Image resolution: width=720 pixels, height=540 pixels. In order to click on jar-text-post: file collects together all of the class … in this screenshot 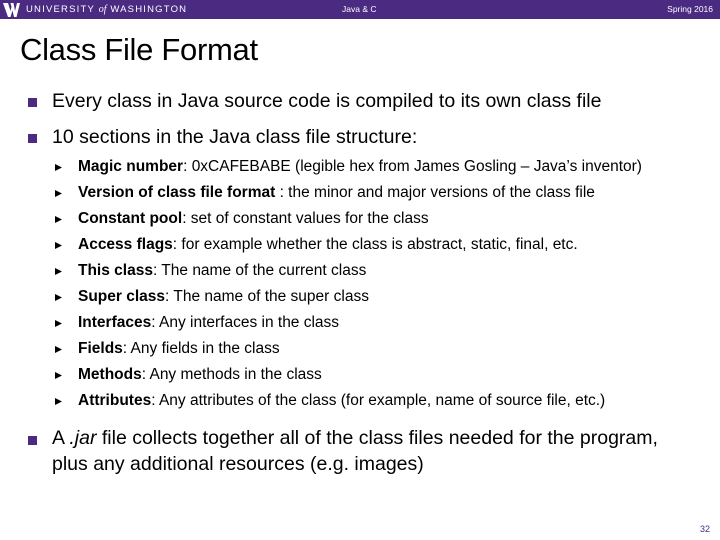, I will do `click(355, 451)`.